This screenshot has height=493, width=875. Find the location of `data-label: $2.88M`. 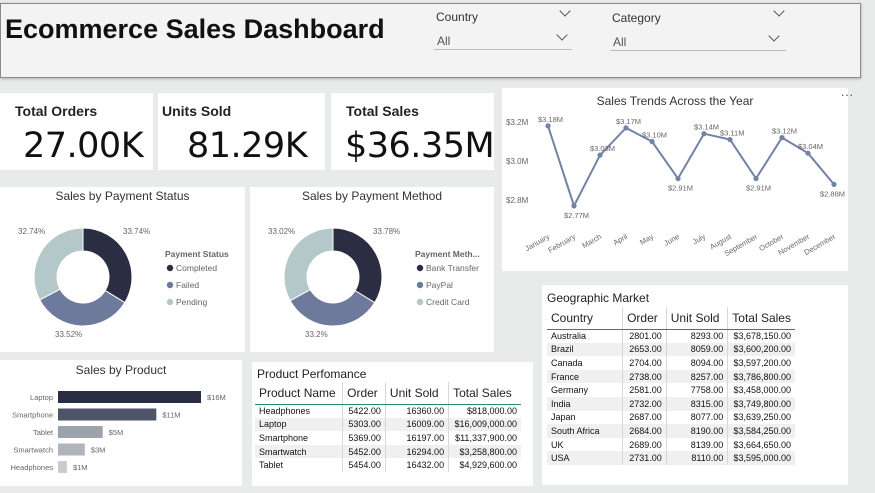

data-label: $2.88M is located at coordinates (832, 193).